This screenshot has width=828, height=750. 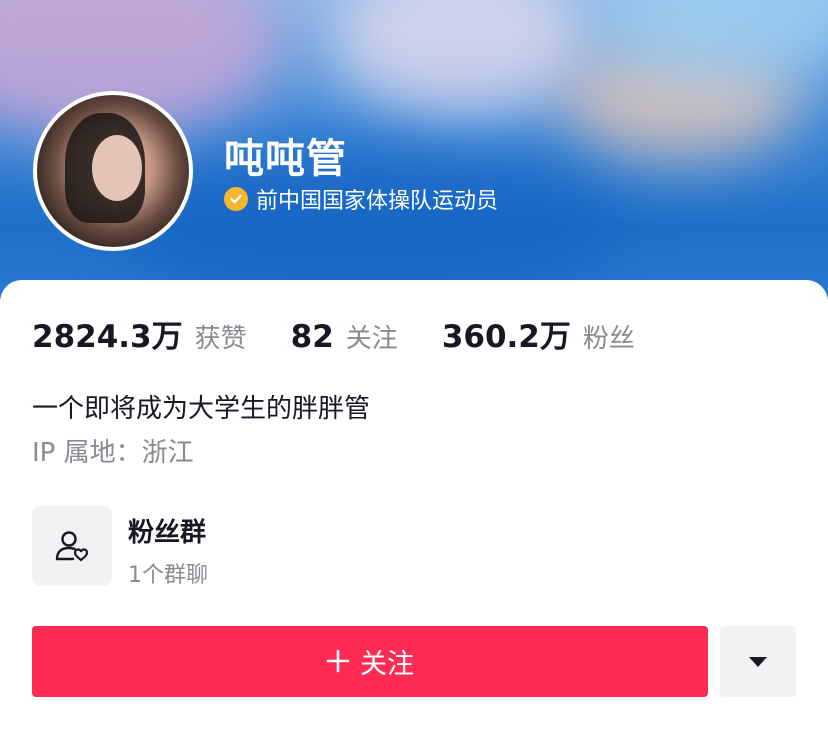 What do you see at coordinates (167, 530) in the screenshot?
I see `fan-group-title: 粉丝群` at bounding box center [167, 530].